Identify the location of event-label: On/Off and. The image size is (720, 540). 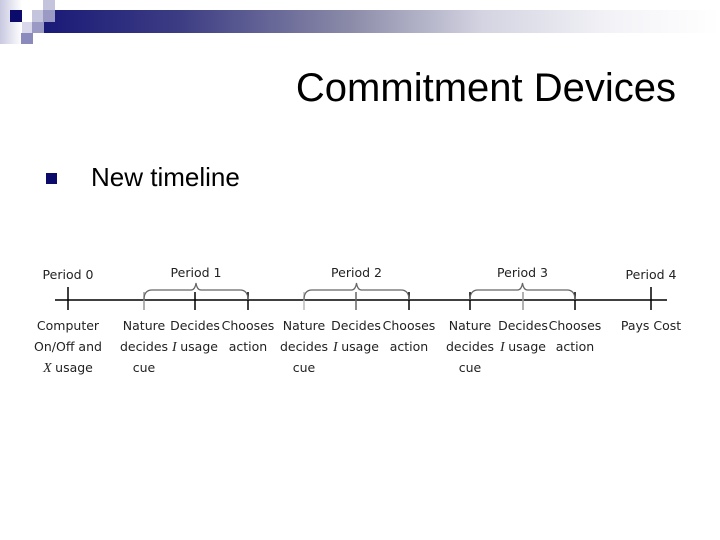
(68, 346).